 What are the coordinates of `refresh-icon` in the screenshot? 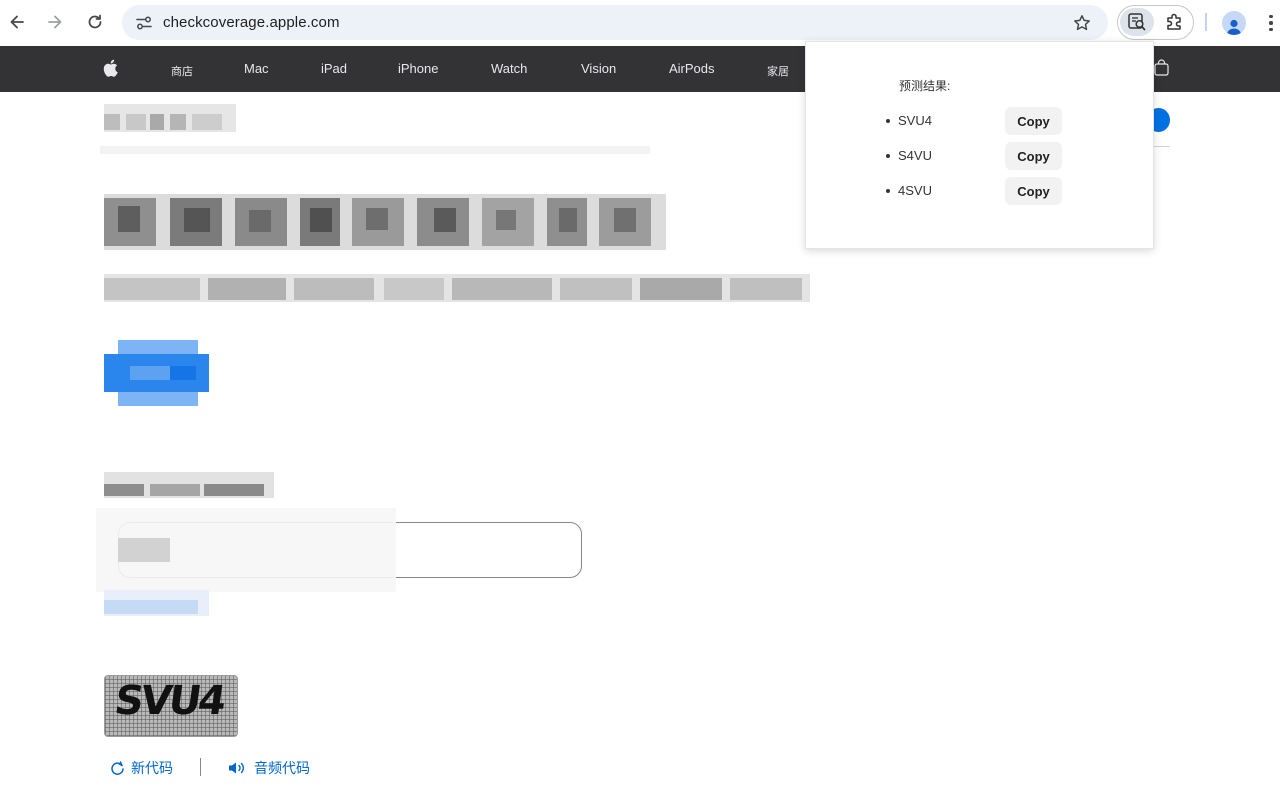 It's located at (117, 767).